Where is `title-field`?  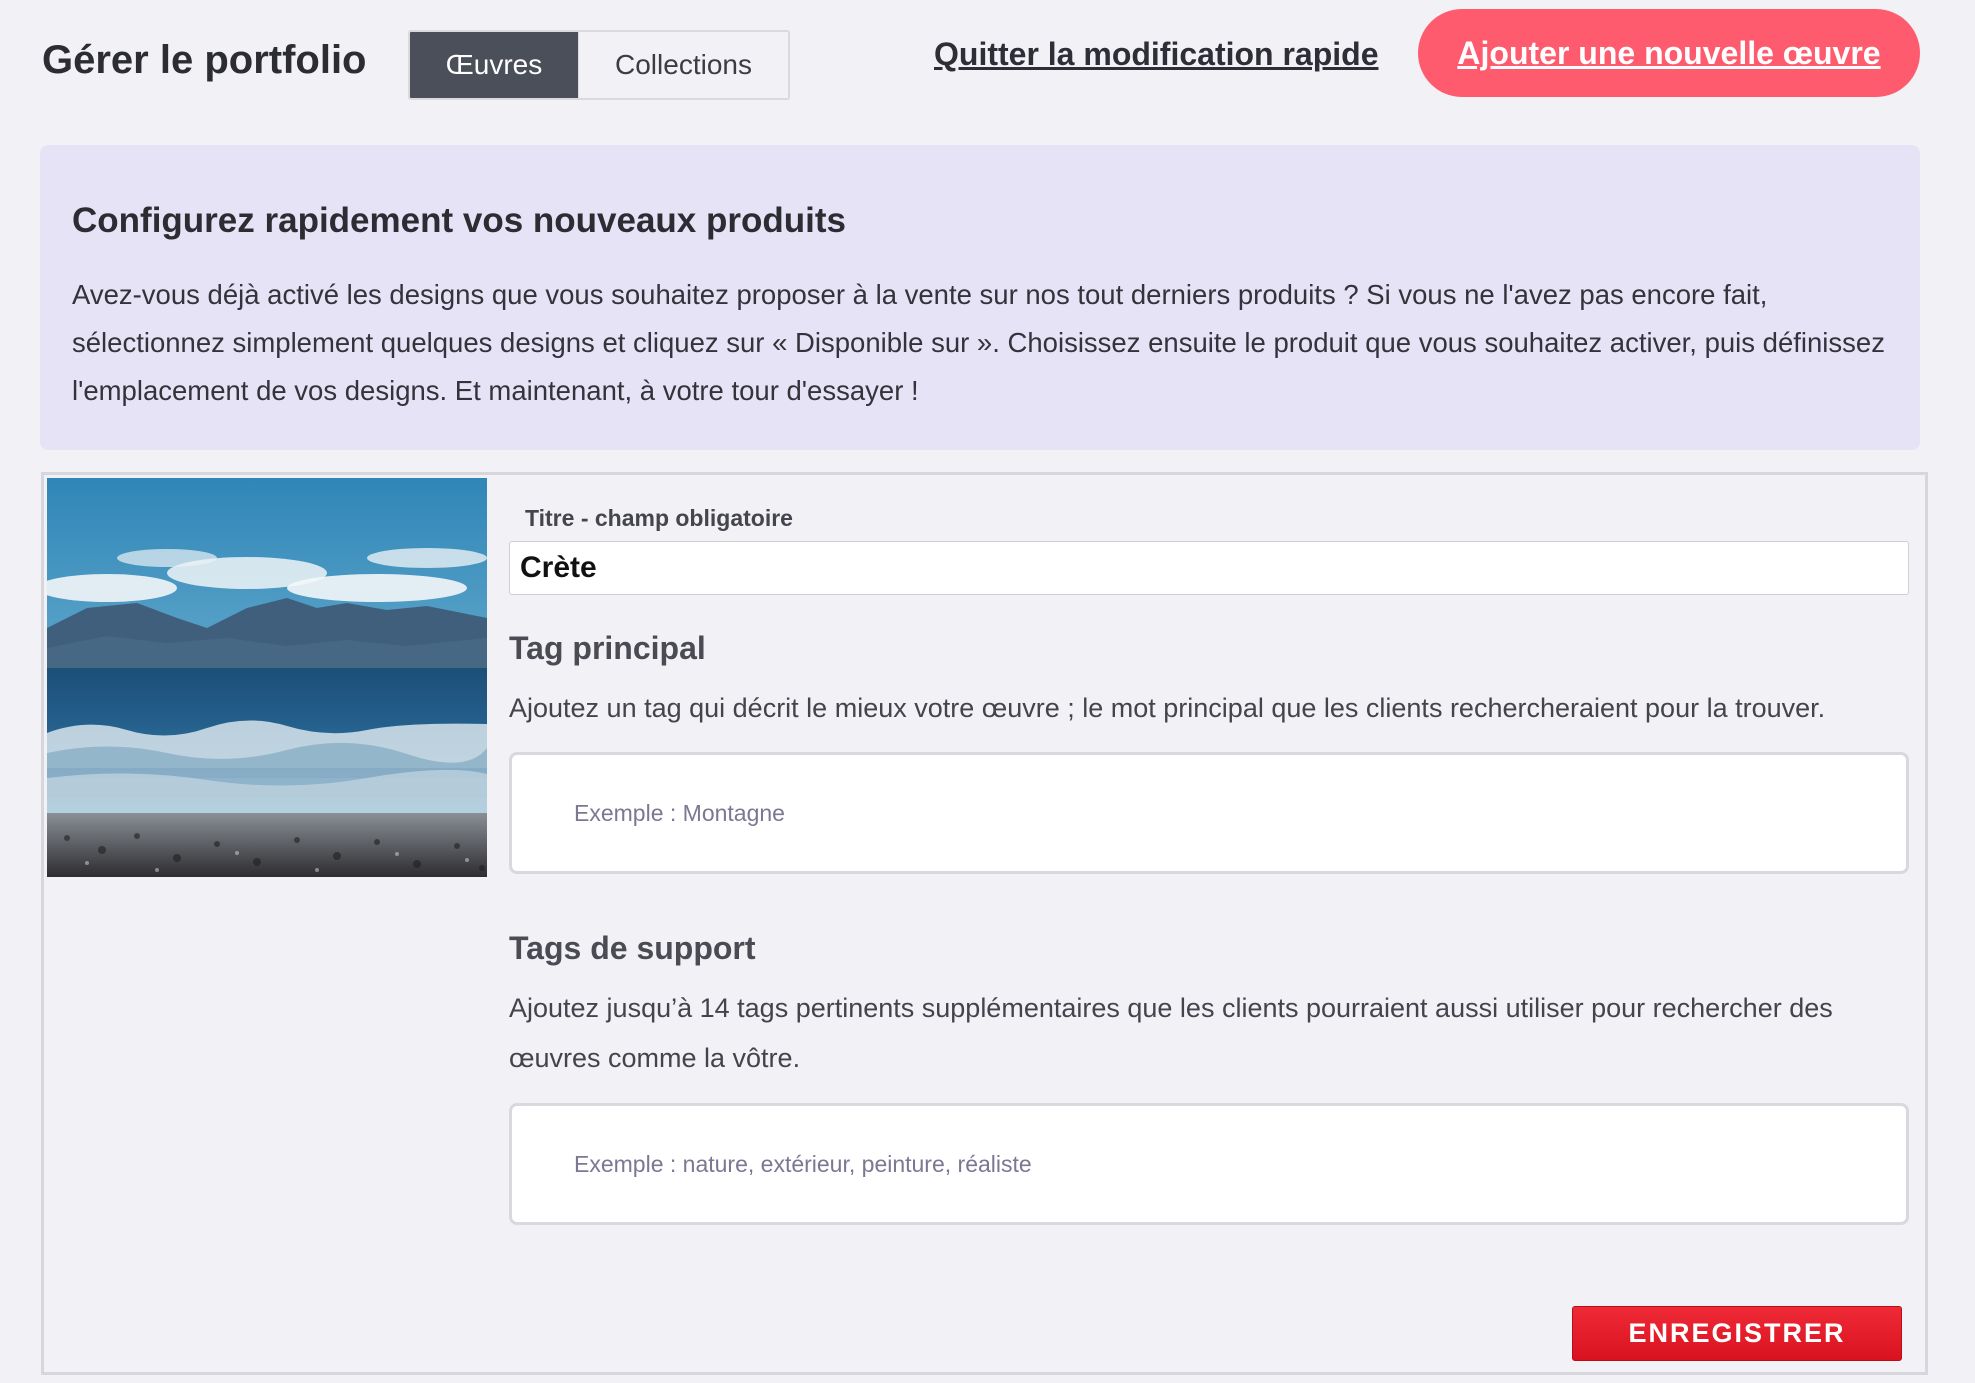 title-field is located at coordinates (1209, 568).